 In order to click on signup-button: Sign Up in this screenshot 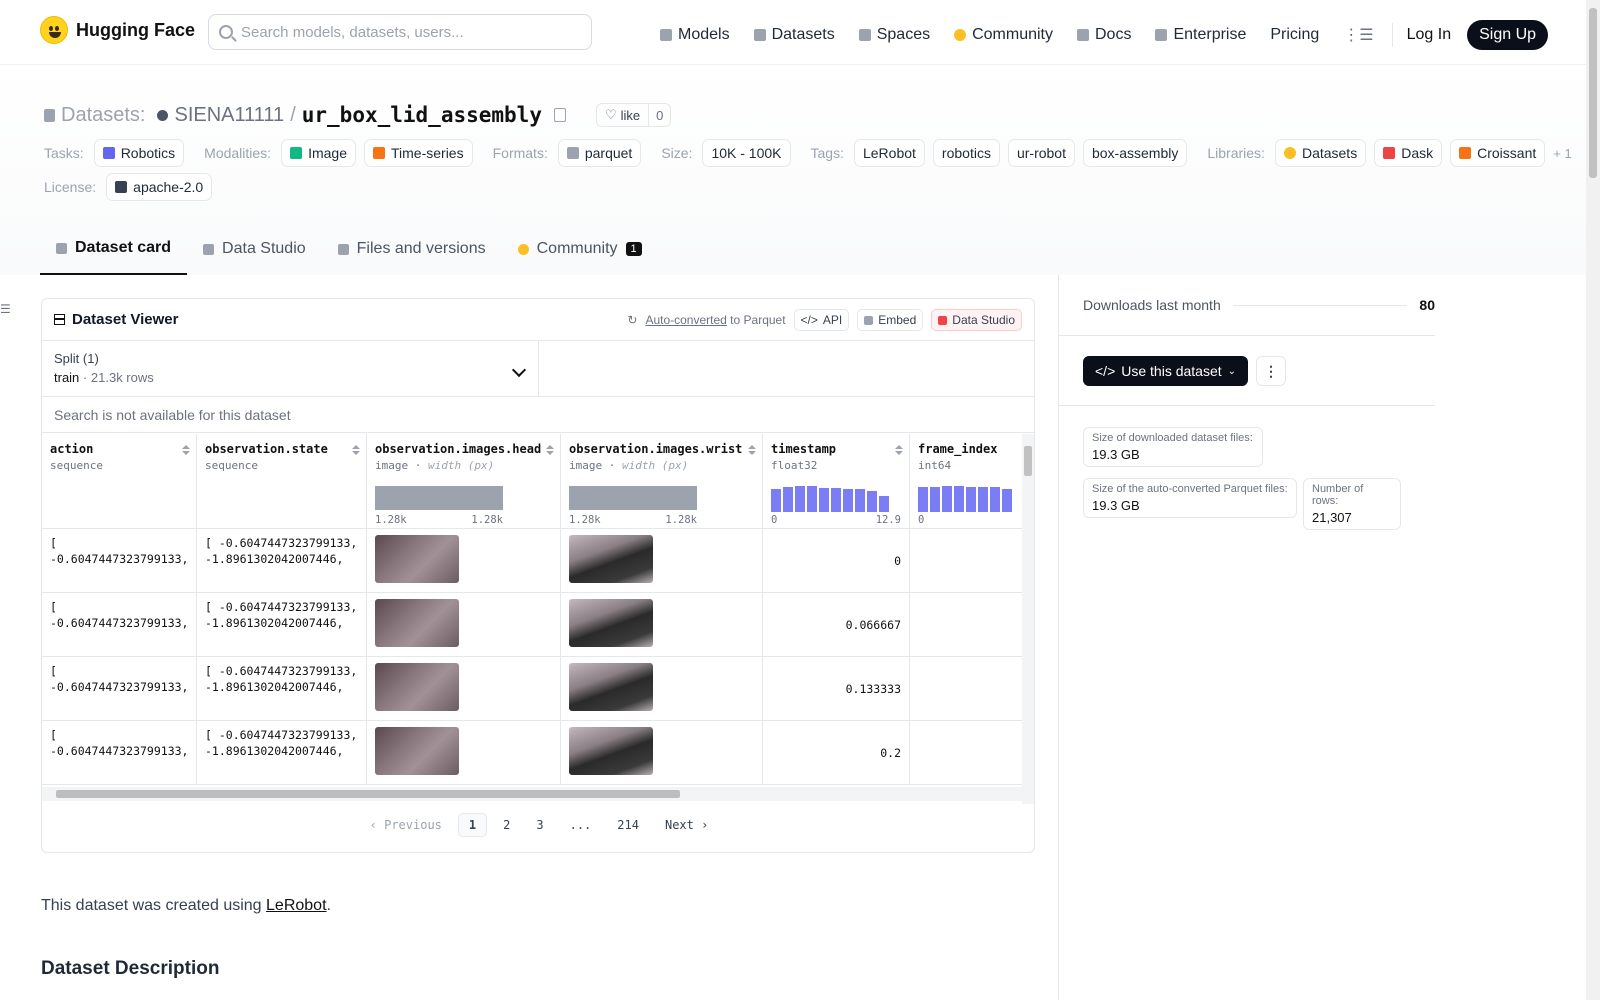, I will do `click(1508, 35)`.